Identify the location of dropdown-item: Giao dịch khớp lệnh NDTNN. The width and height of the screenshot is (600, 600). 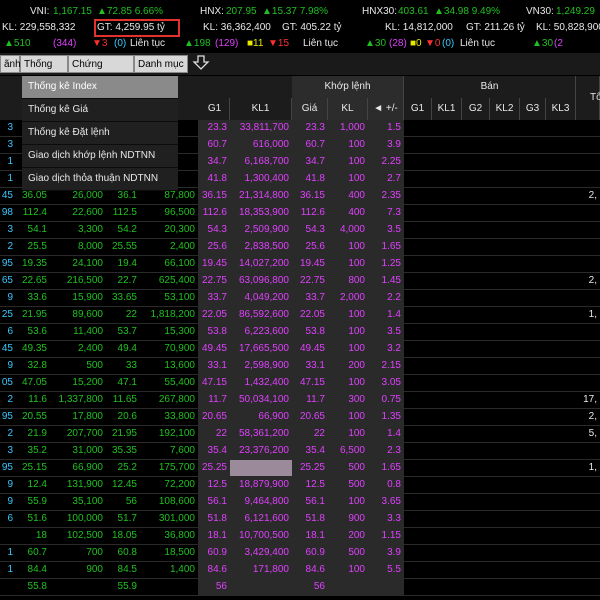
(100, 156).